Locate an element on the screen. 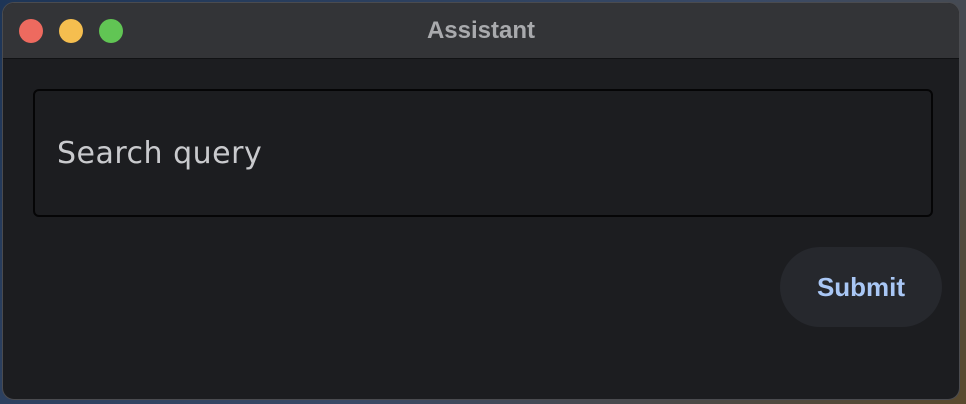 The image size is (966, 404). submit-button: Submit is located at coordinates (861, 287).